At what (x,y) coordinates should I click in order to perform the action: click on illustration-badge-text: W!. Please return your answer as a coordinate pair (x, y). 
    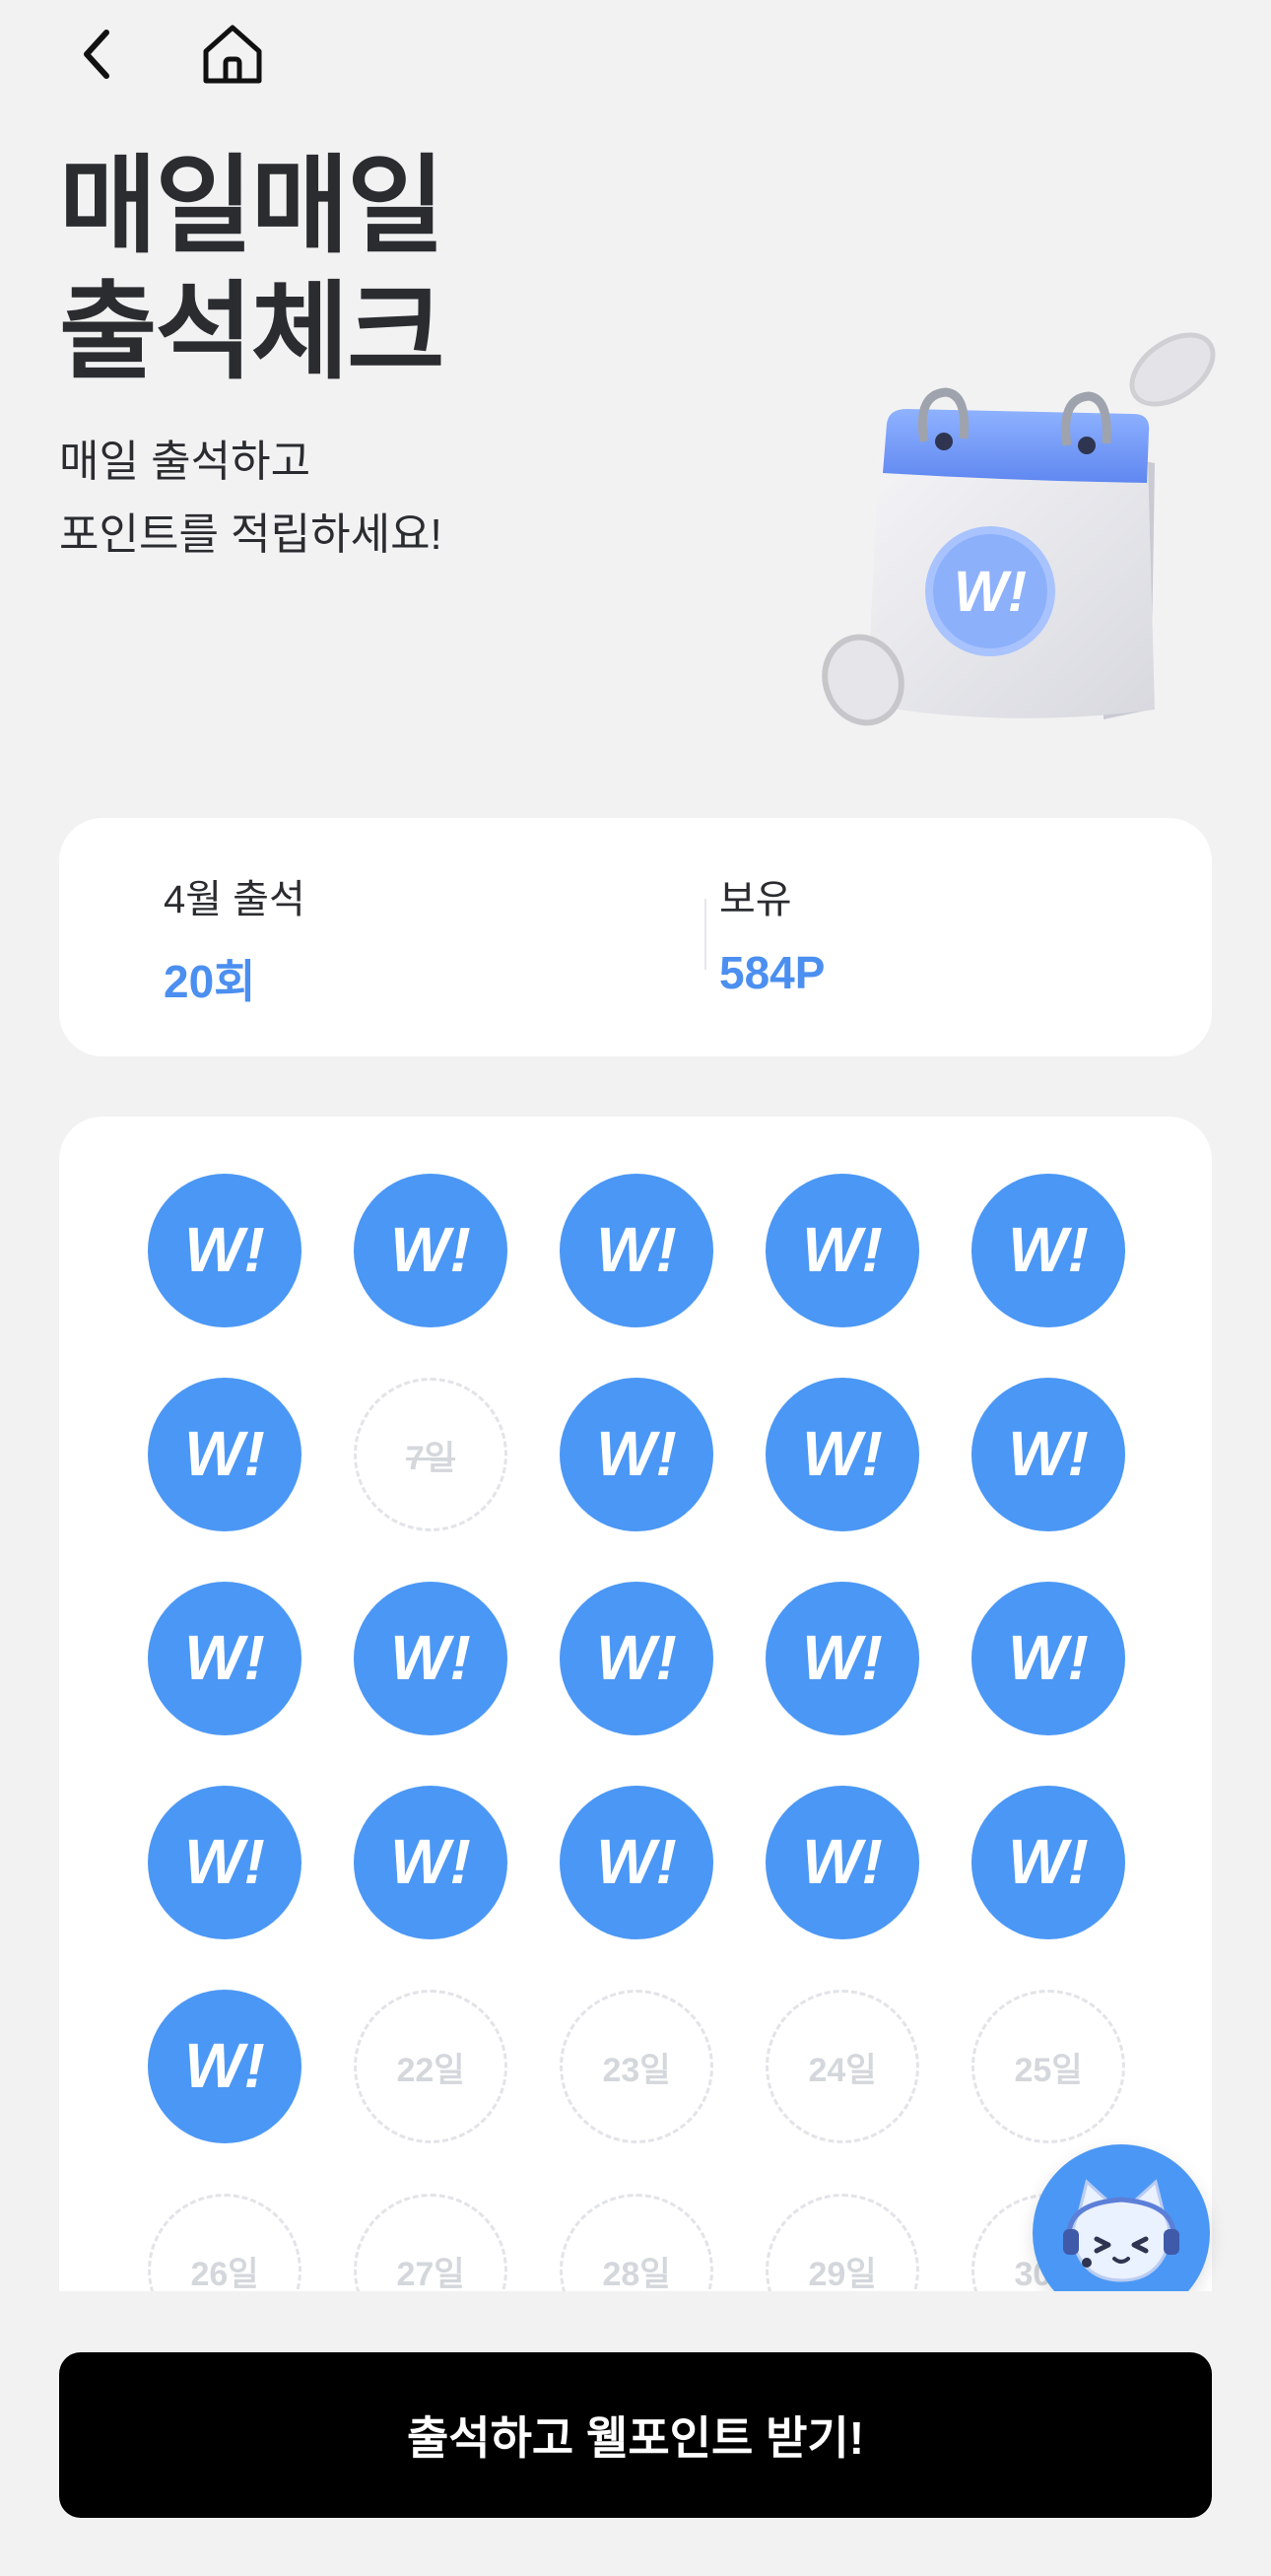
    Looking at the image, I should click on (990, 592).